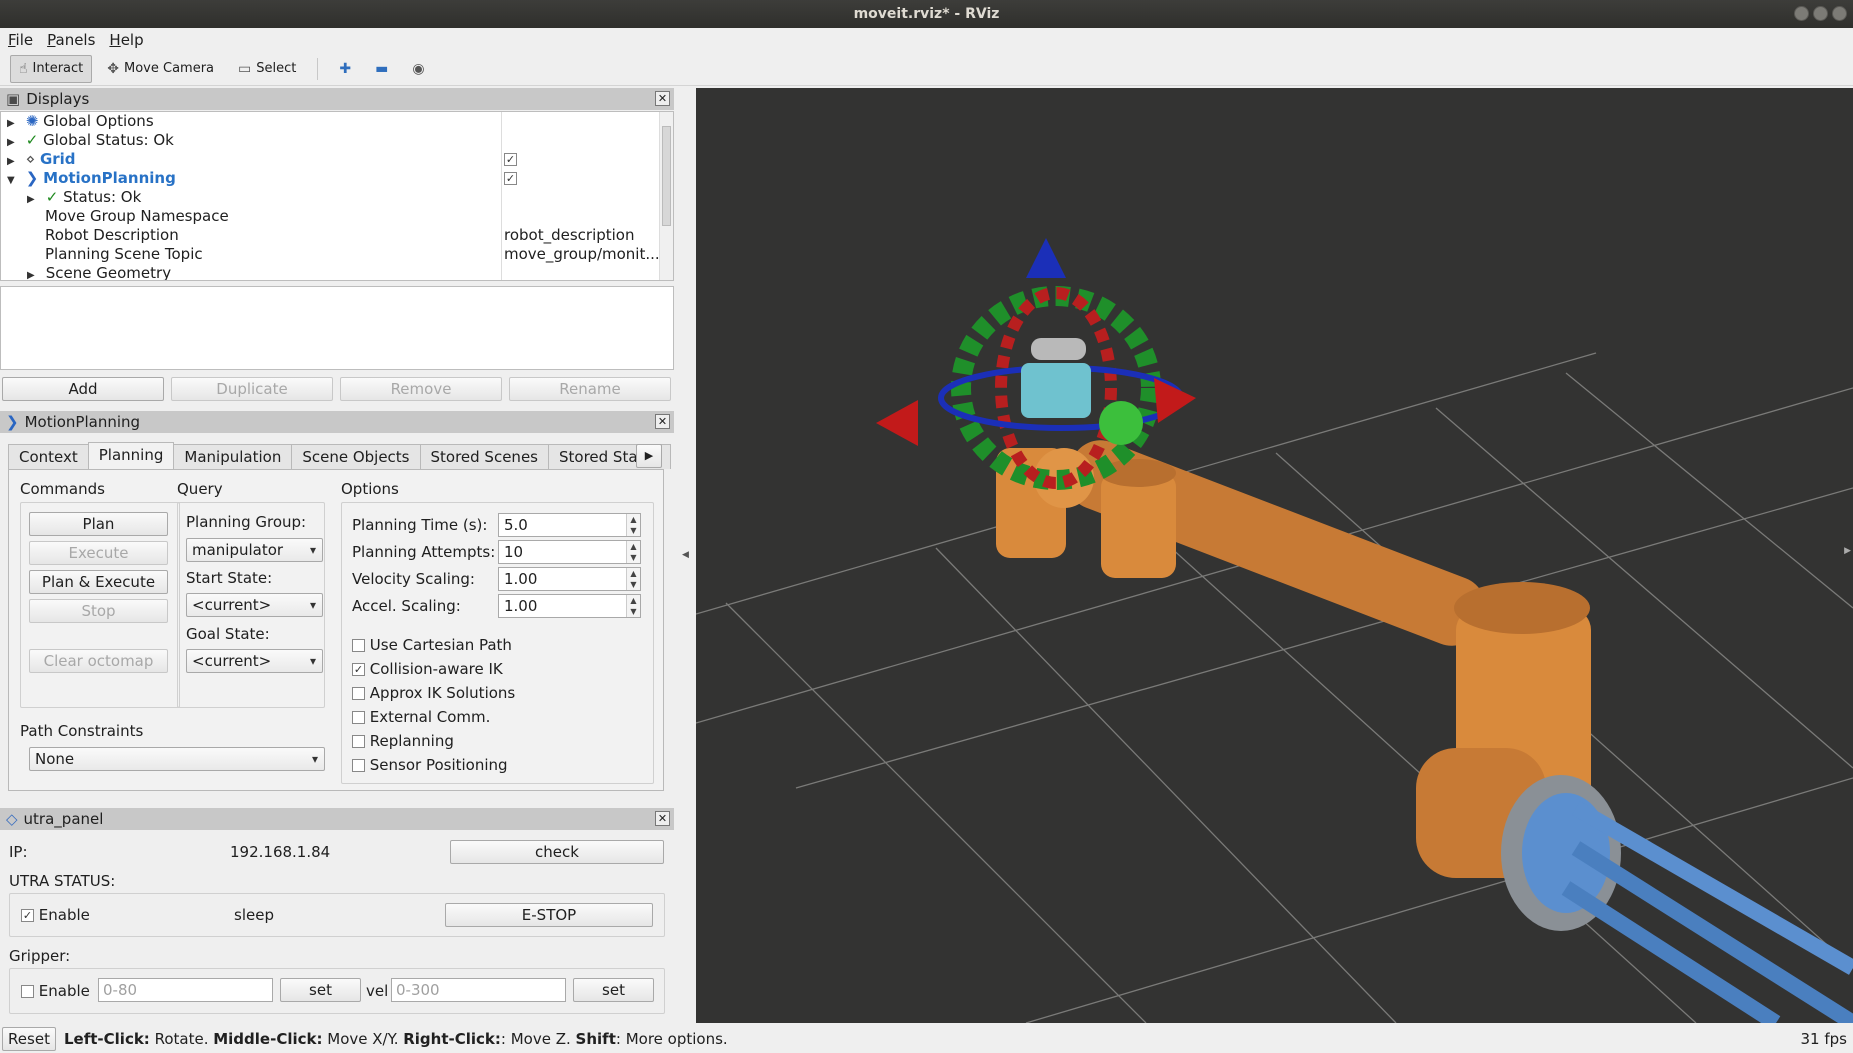 This screenshot has width=1853, height=1053. I want to click on estop-button: E-STOP, so click(549, 915).